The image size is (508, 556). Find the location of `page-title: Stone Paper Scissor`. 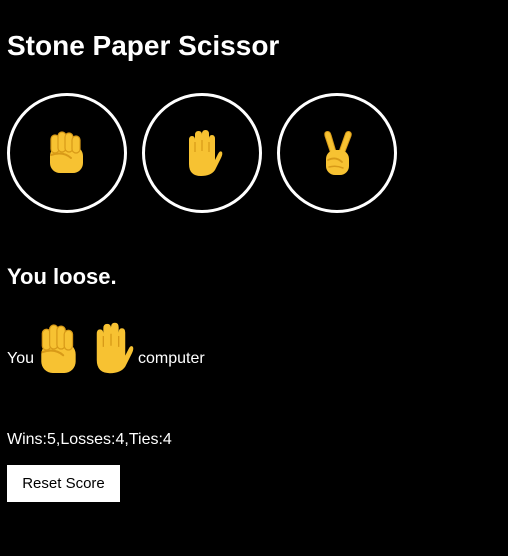

page-title: Stone Paper Scissor is located at coordinates (143, 45).